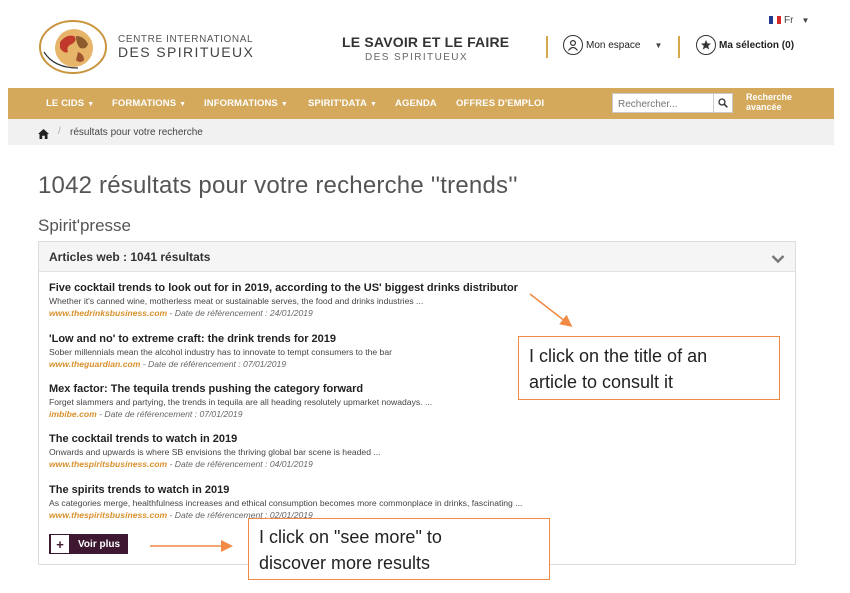  Describe the element at coordinates (136, 132) in the screenshot. I see `breadcrumb-current: résultats pour votre recherche` at that location.